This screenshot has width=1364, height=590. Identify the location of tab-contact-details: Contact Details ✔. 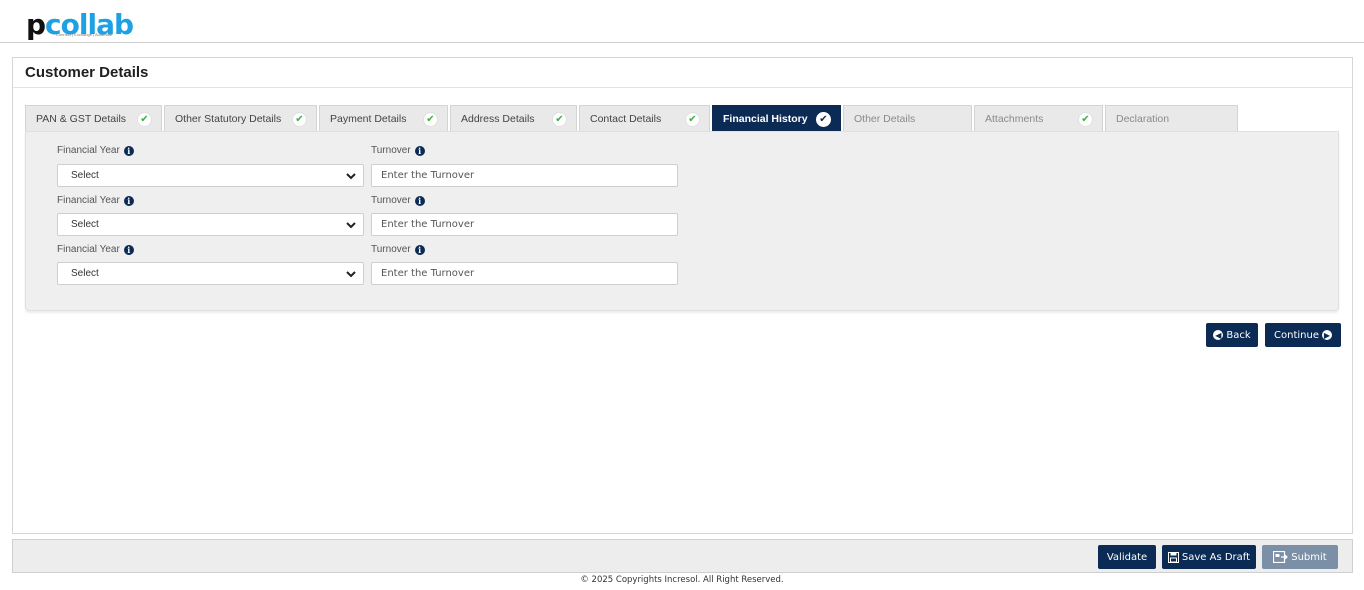
(644, 118).